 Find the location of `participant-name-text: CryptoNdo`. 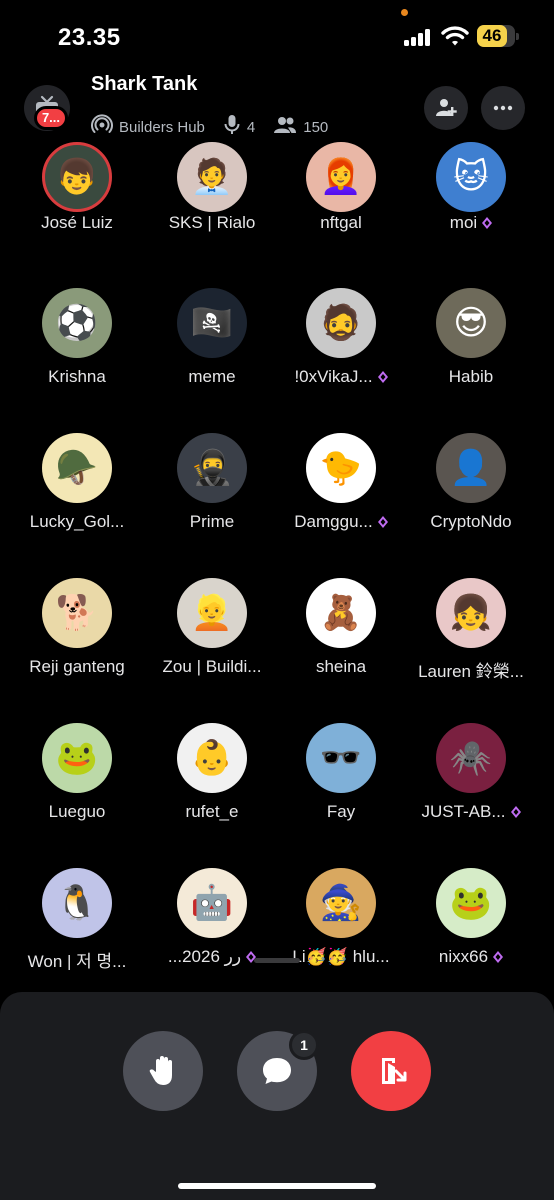

participant-name-text: CryptoNdo is located at coordinates (471, 521).